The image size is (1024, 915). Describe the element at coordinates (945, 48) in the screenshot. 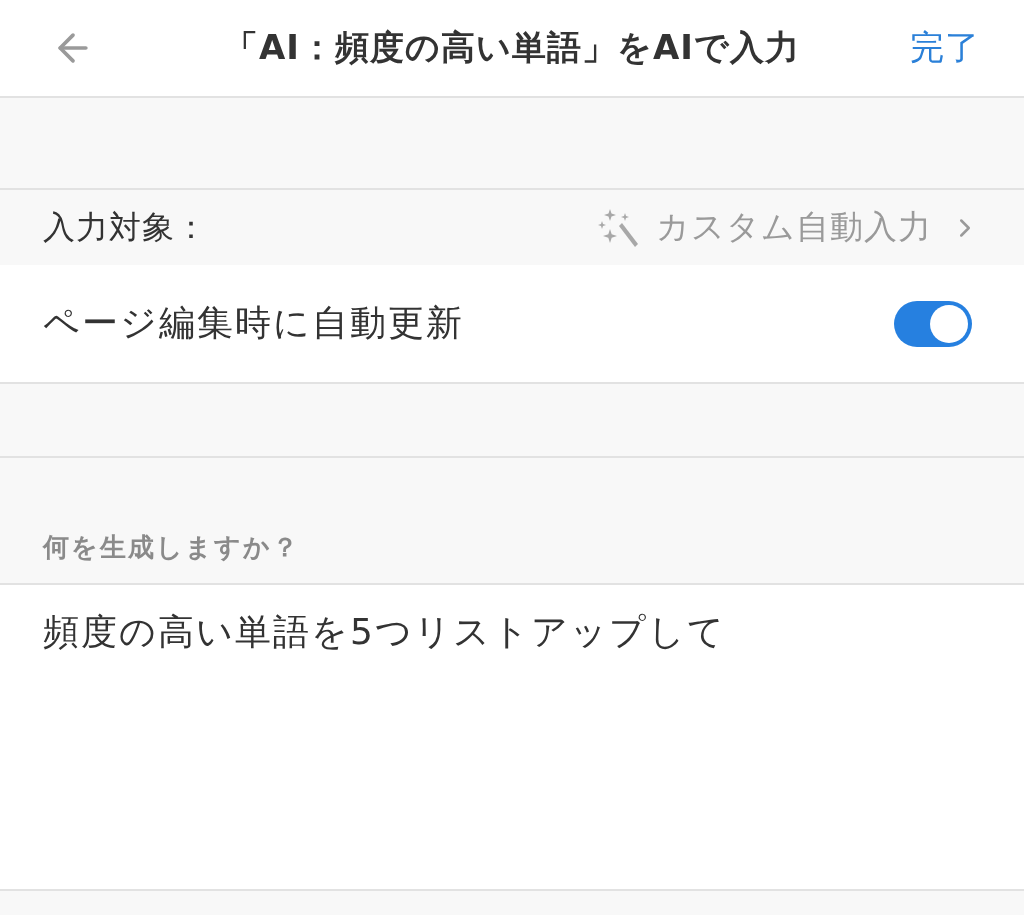

I see `done-button: 完了` at that location.